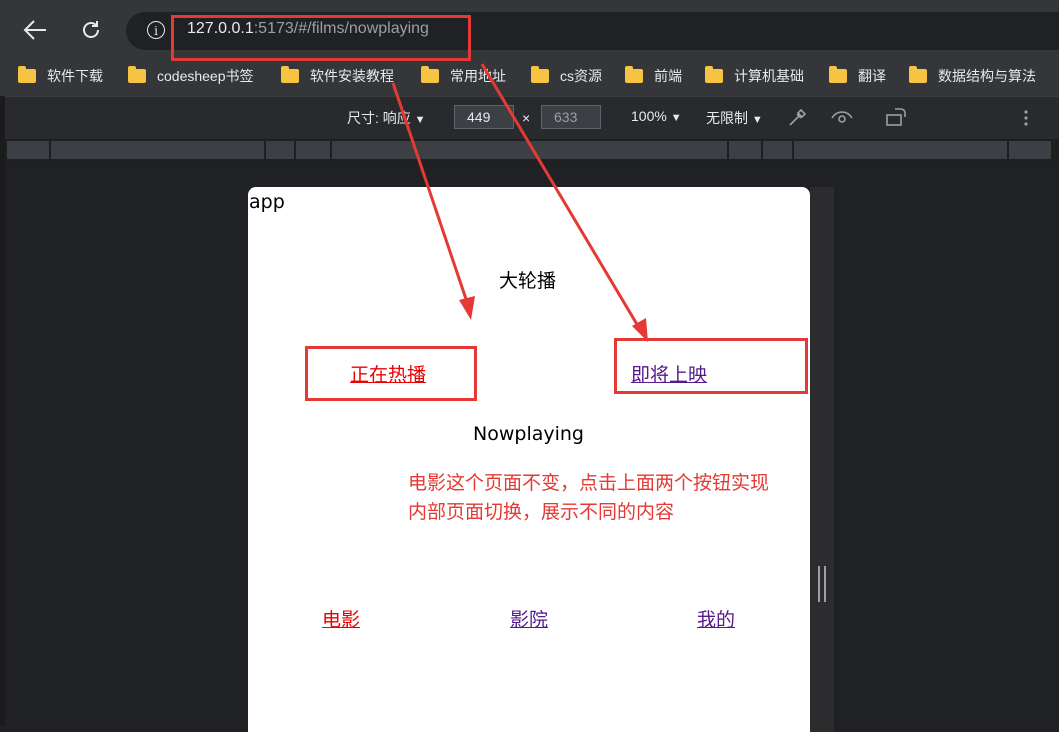 Image resolution: width=1059 pixels, height=732 pixels. Describe the element at coordinates (541, 512) in the screenshot. I see `annotation-text-line2: 内部页面切换，展示不同的内容` at that location.